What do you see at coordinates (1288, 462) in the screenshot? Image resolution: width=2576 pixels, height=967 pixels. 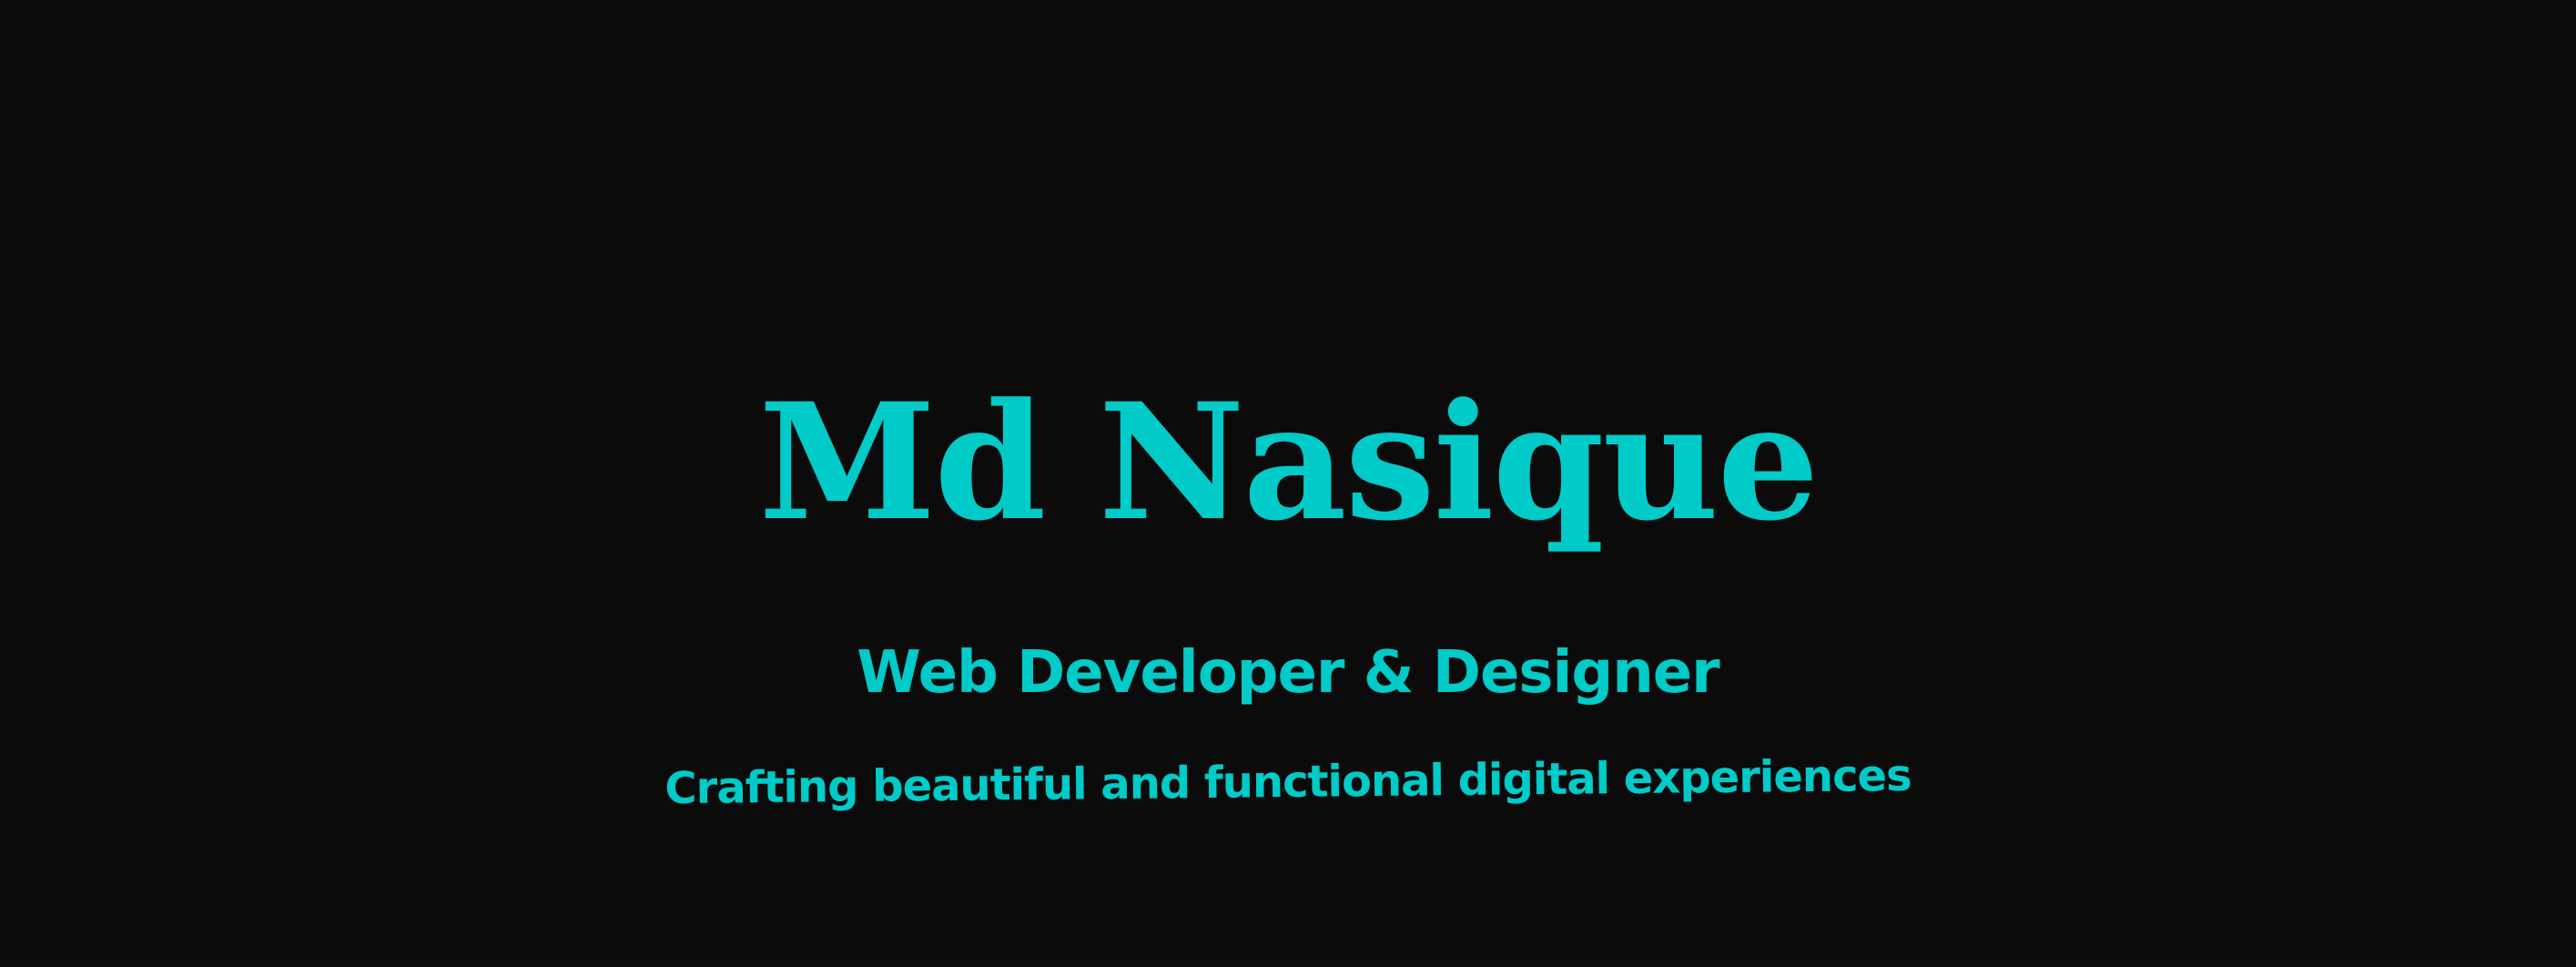 I see `hero-name: Md Nasique` at bounding box center [1288, 462].